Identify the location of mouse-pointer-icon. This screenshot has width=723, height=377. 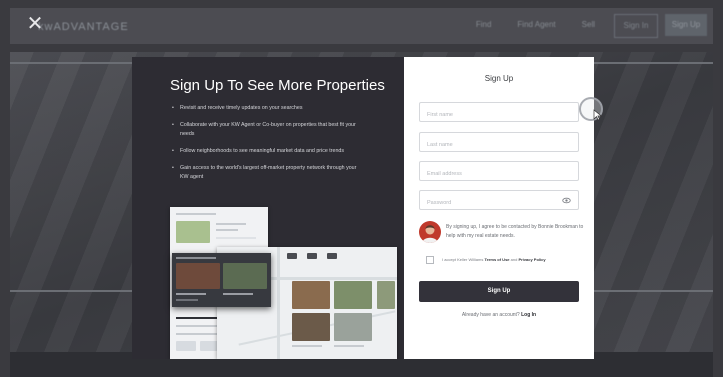
(598, 115).